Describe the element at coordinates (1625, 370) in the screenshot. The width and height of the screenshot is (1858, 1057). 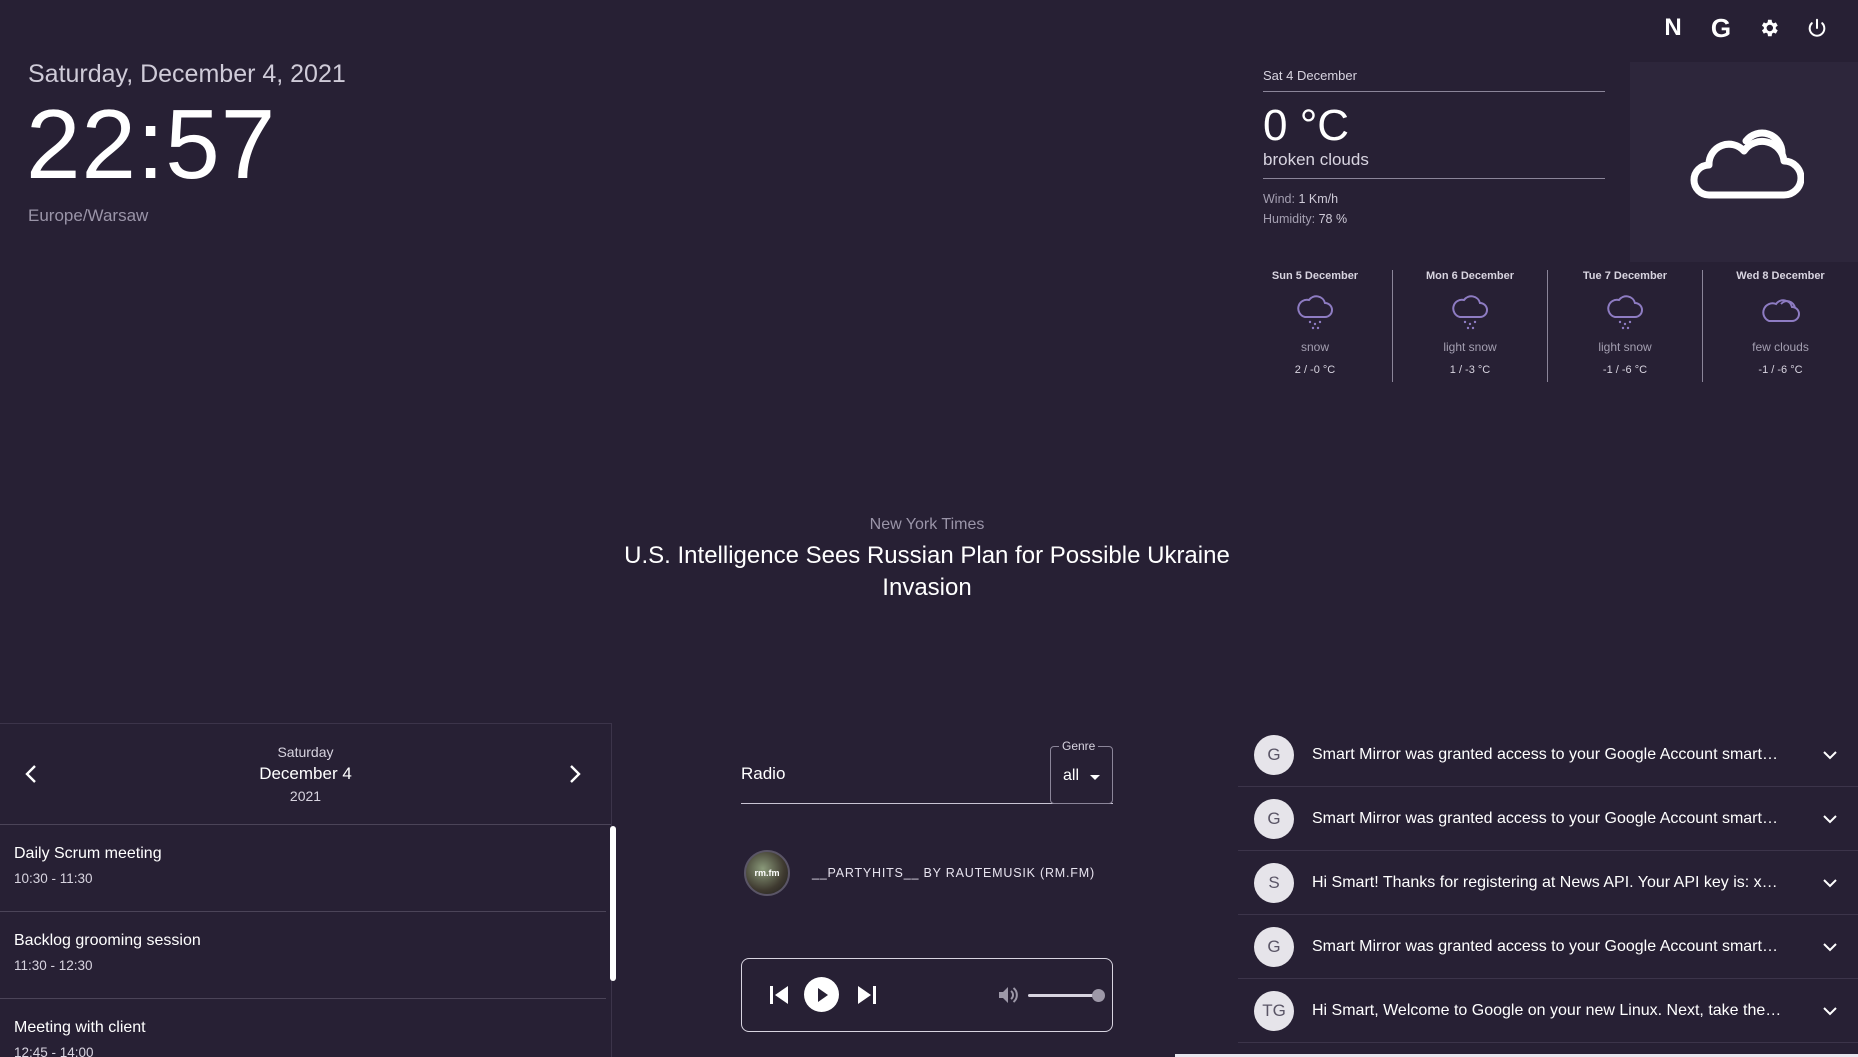
I see `forecast-temperature: -1 / -6 °C` at that location.